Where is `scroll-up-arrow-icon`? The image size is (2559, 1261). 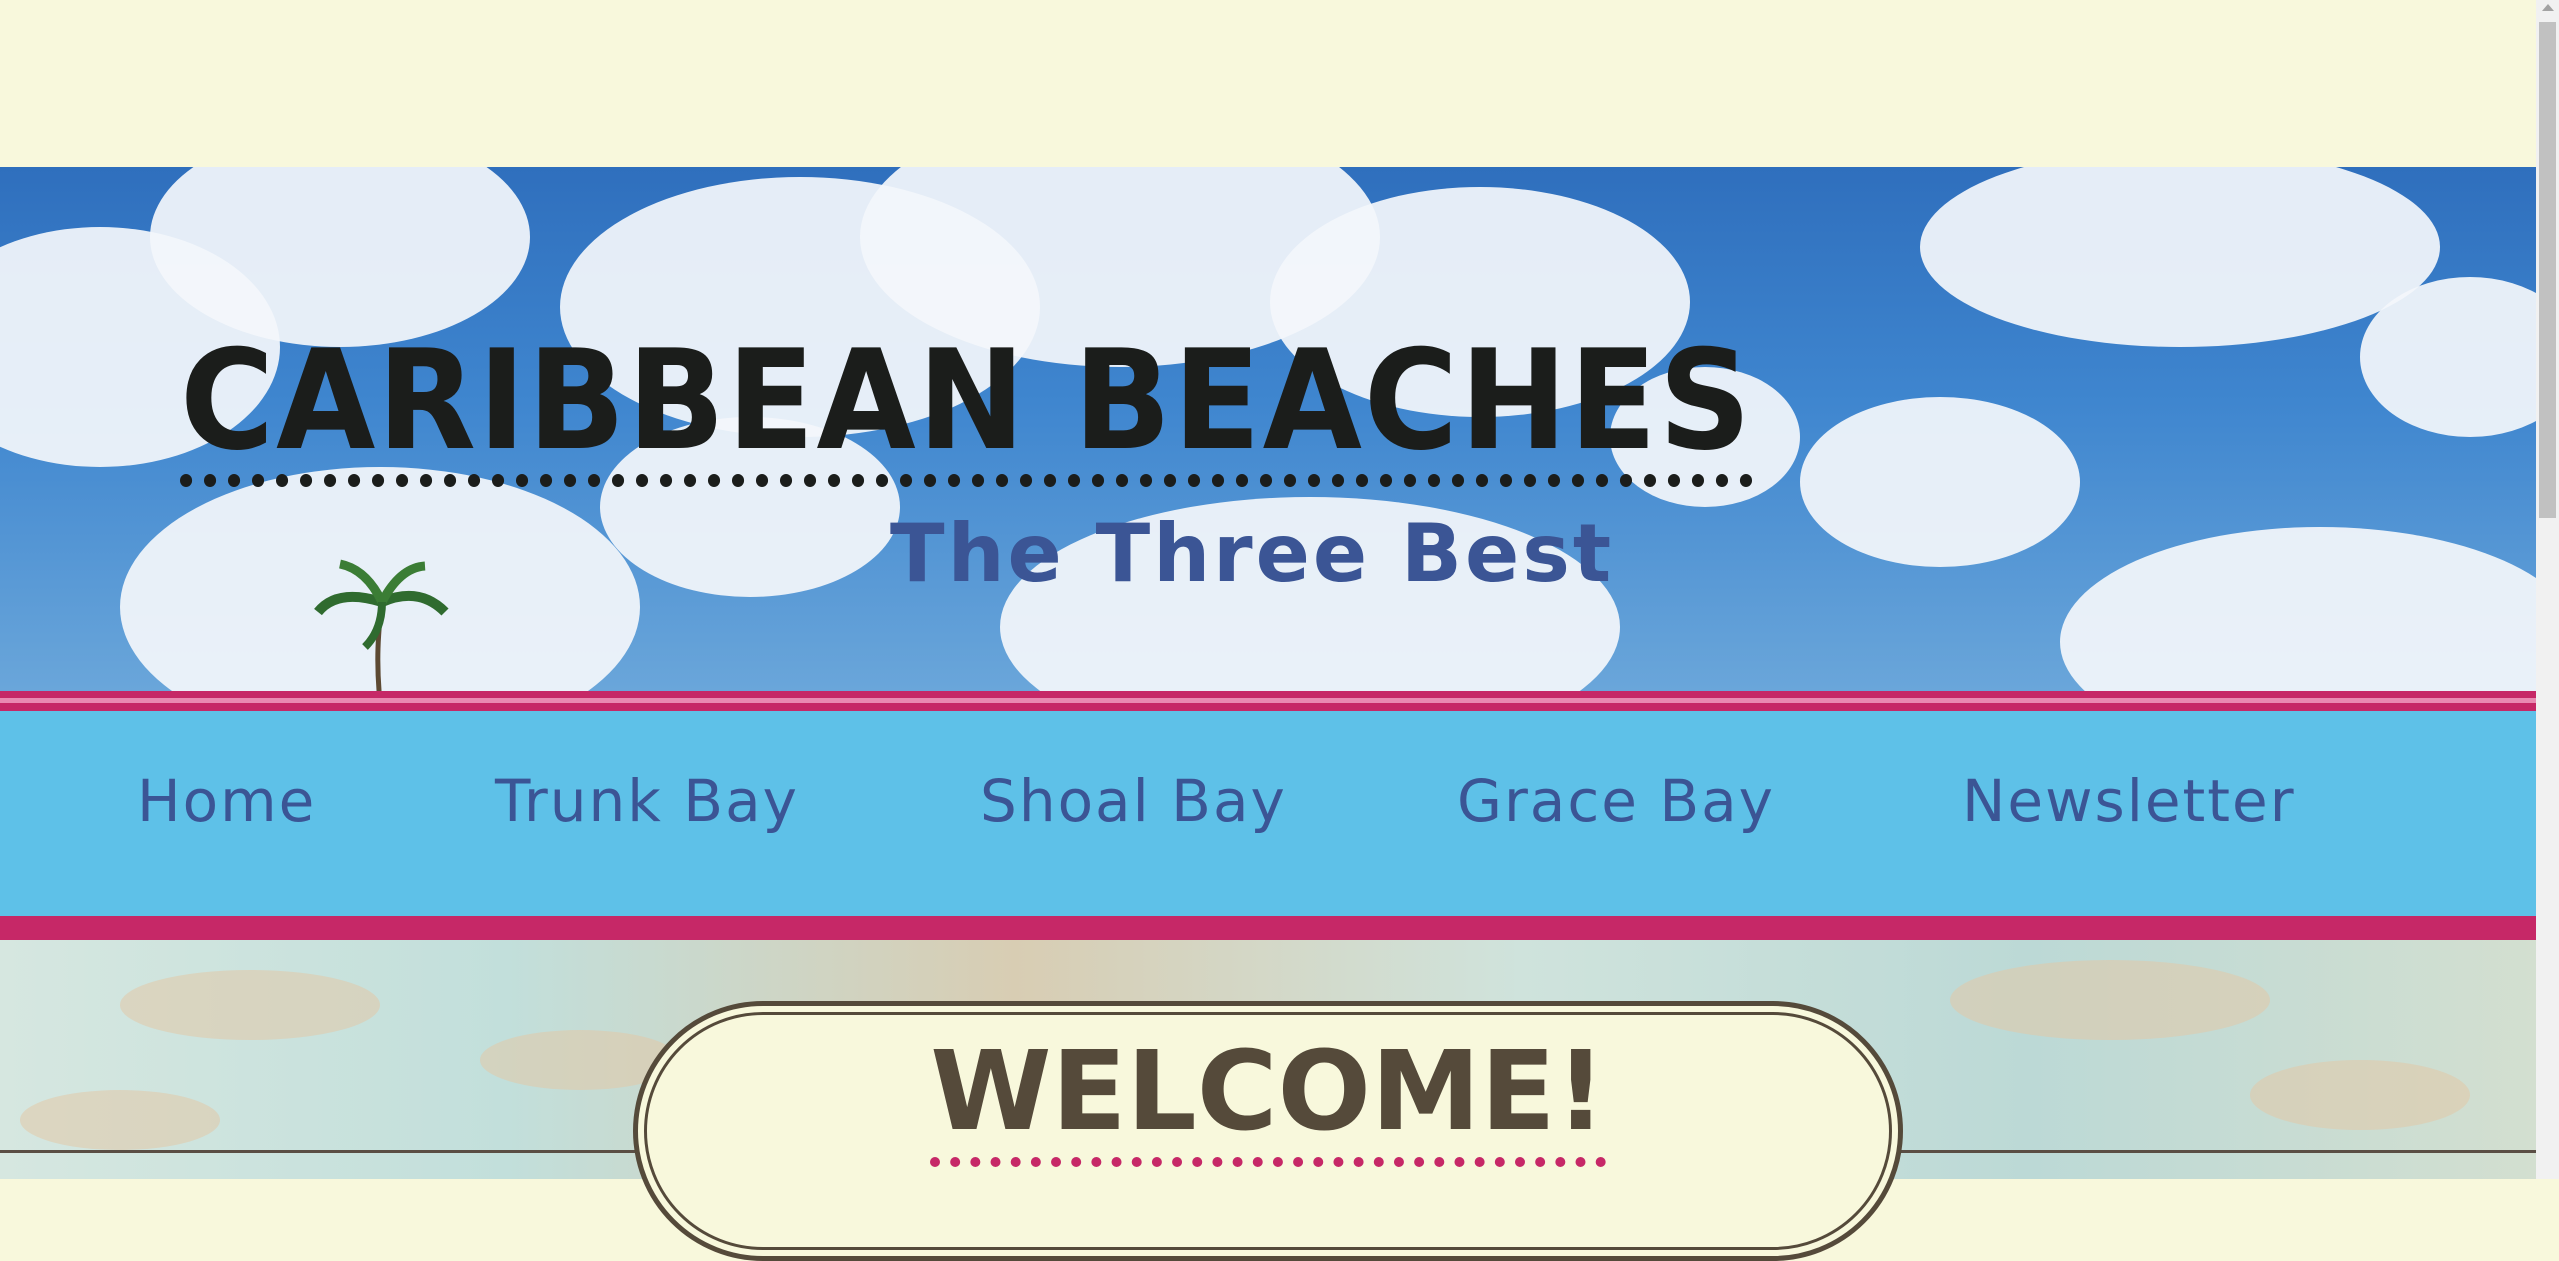 scroll-up-arrow-icon is located at coordinates (2548, 7).